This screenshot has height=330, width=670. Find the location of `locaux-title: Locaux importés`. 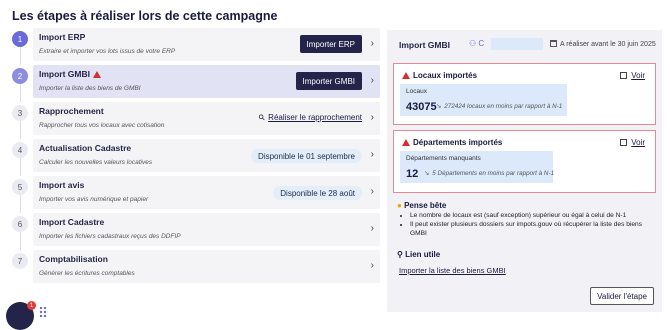

locaux-title: Locaux importés is located at coordinates (439, 75).